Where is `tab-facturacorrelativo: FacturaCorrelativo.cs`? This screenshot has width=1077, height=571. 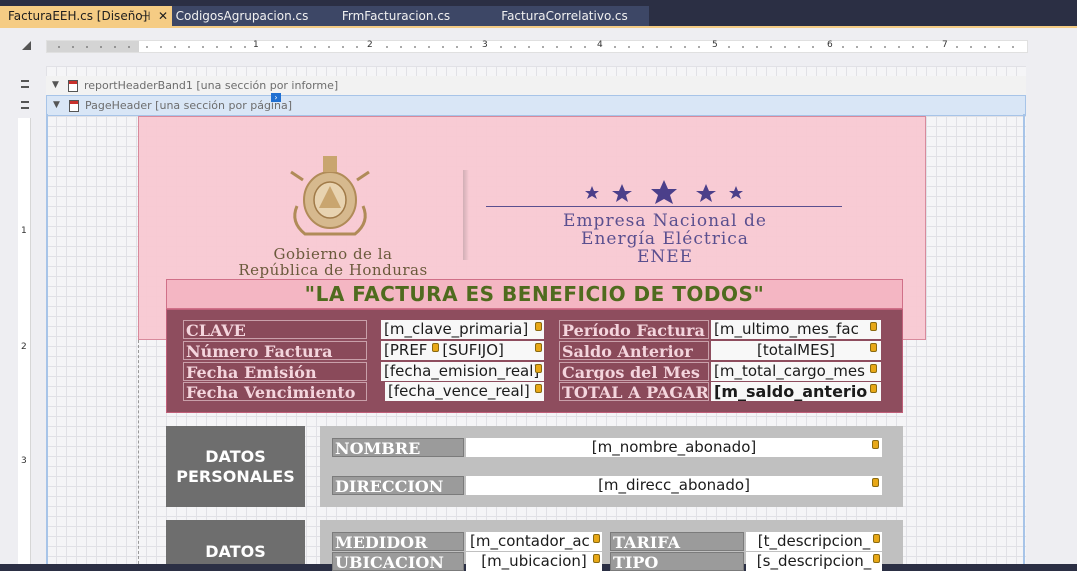 tab-facturacorrelativo: FacturaCorrelativo.cs is located at coordinates (564, 16).